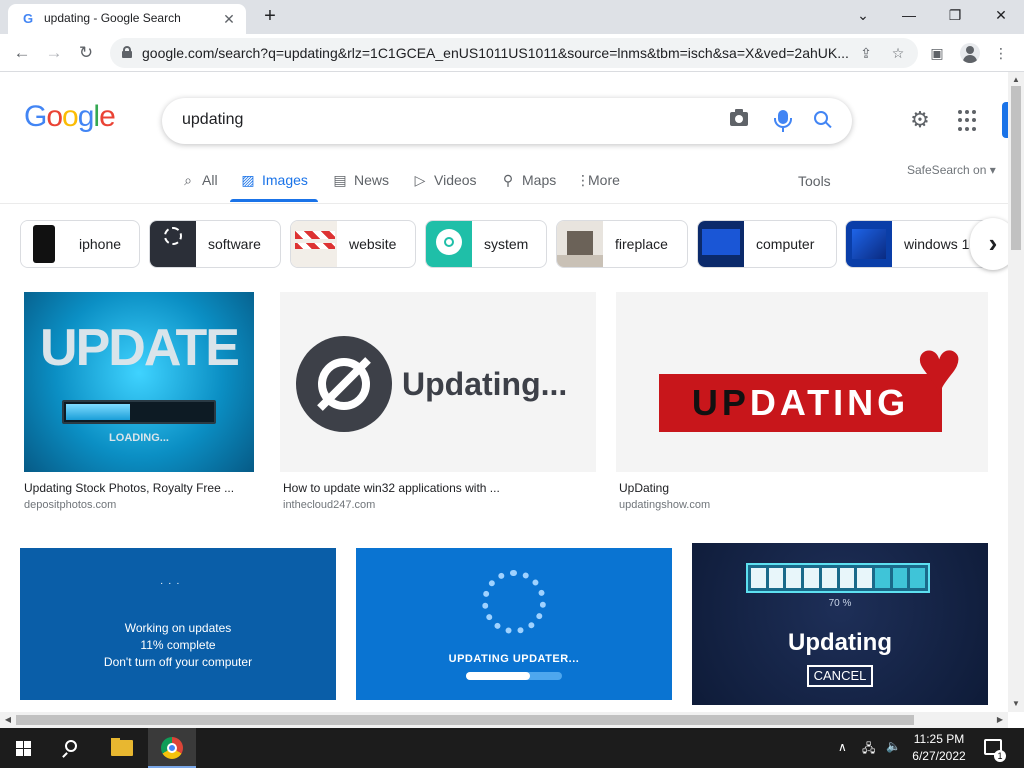 The height and width of the screenshot is (768, 1024). What do you see at coordinates (909, 15) in the screenshot?
I see `minimize-icon: —` at bounding box center [909, 15].